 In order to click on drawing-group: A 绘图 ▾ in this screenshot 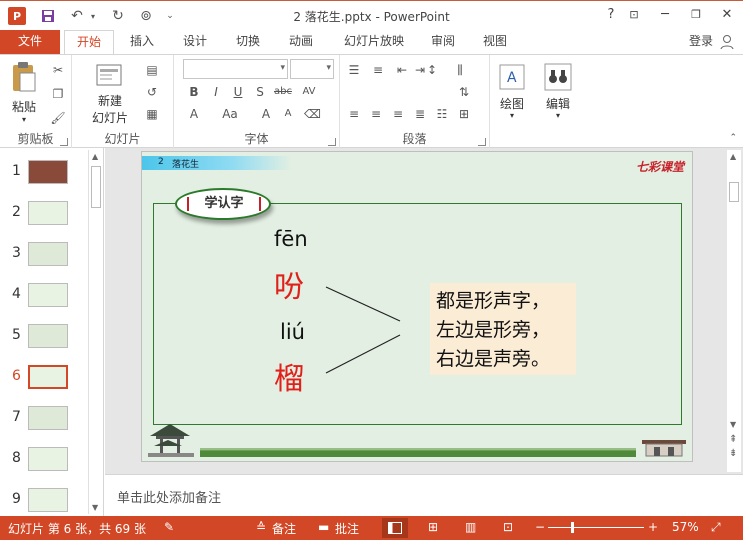, I will do `click(512, 102)`.